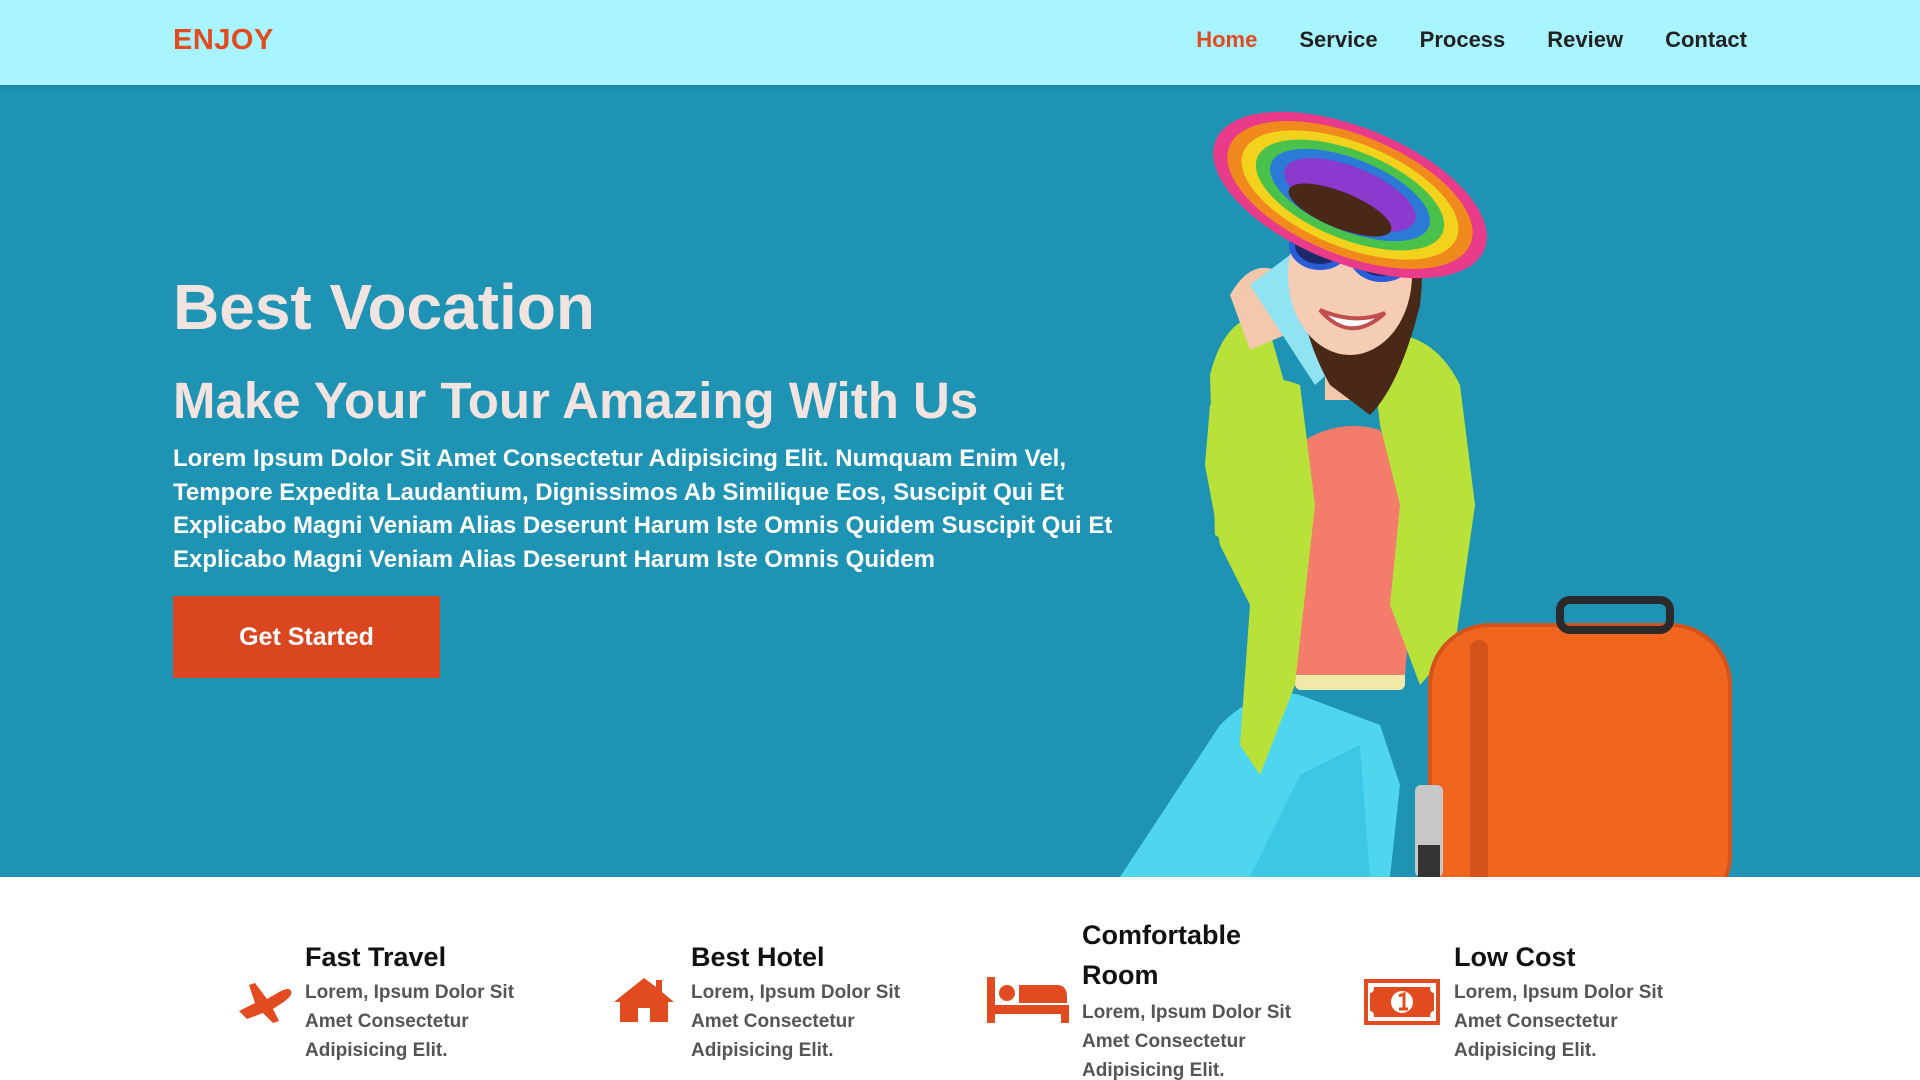 The height and width of the screenshot is (1080, 1920). I want to click on hero-title: Best Vocation, so click(384, 307).